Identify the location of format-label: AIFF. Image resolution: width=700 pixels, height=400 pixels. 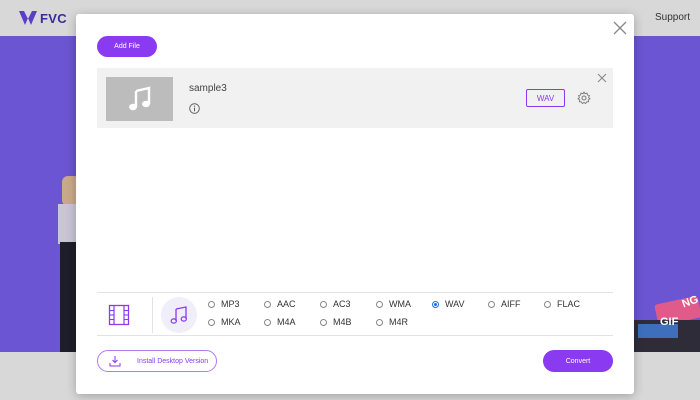
(511, 304).